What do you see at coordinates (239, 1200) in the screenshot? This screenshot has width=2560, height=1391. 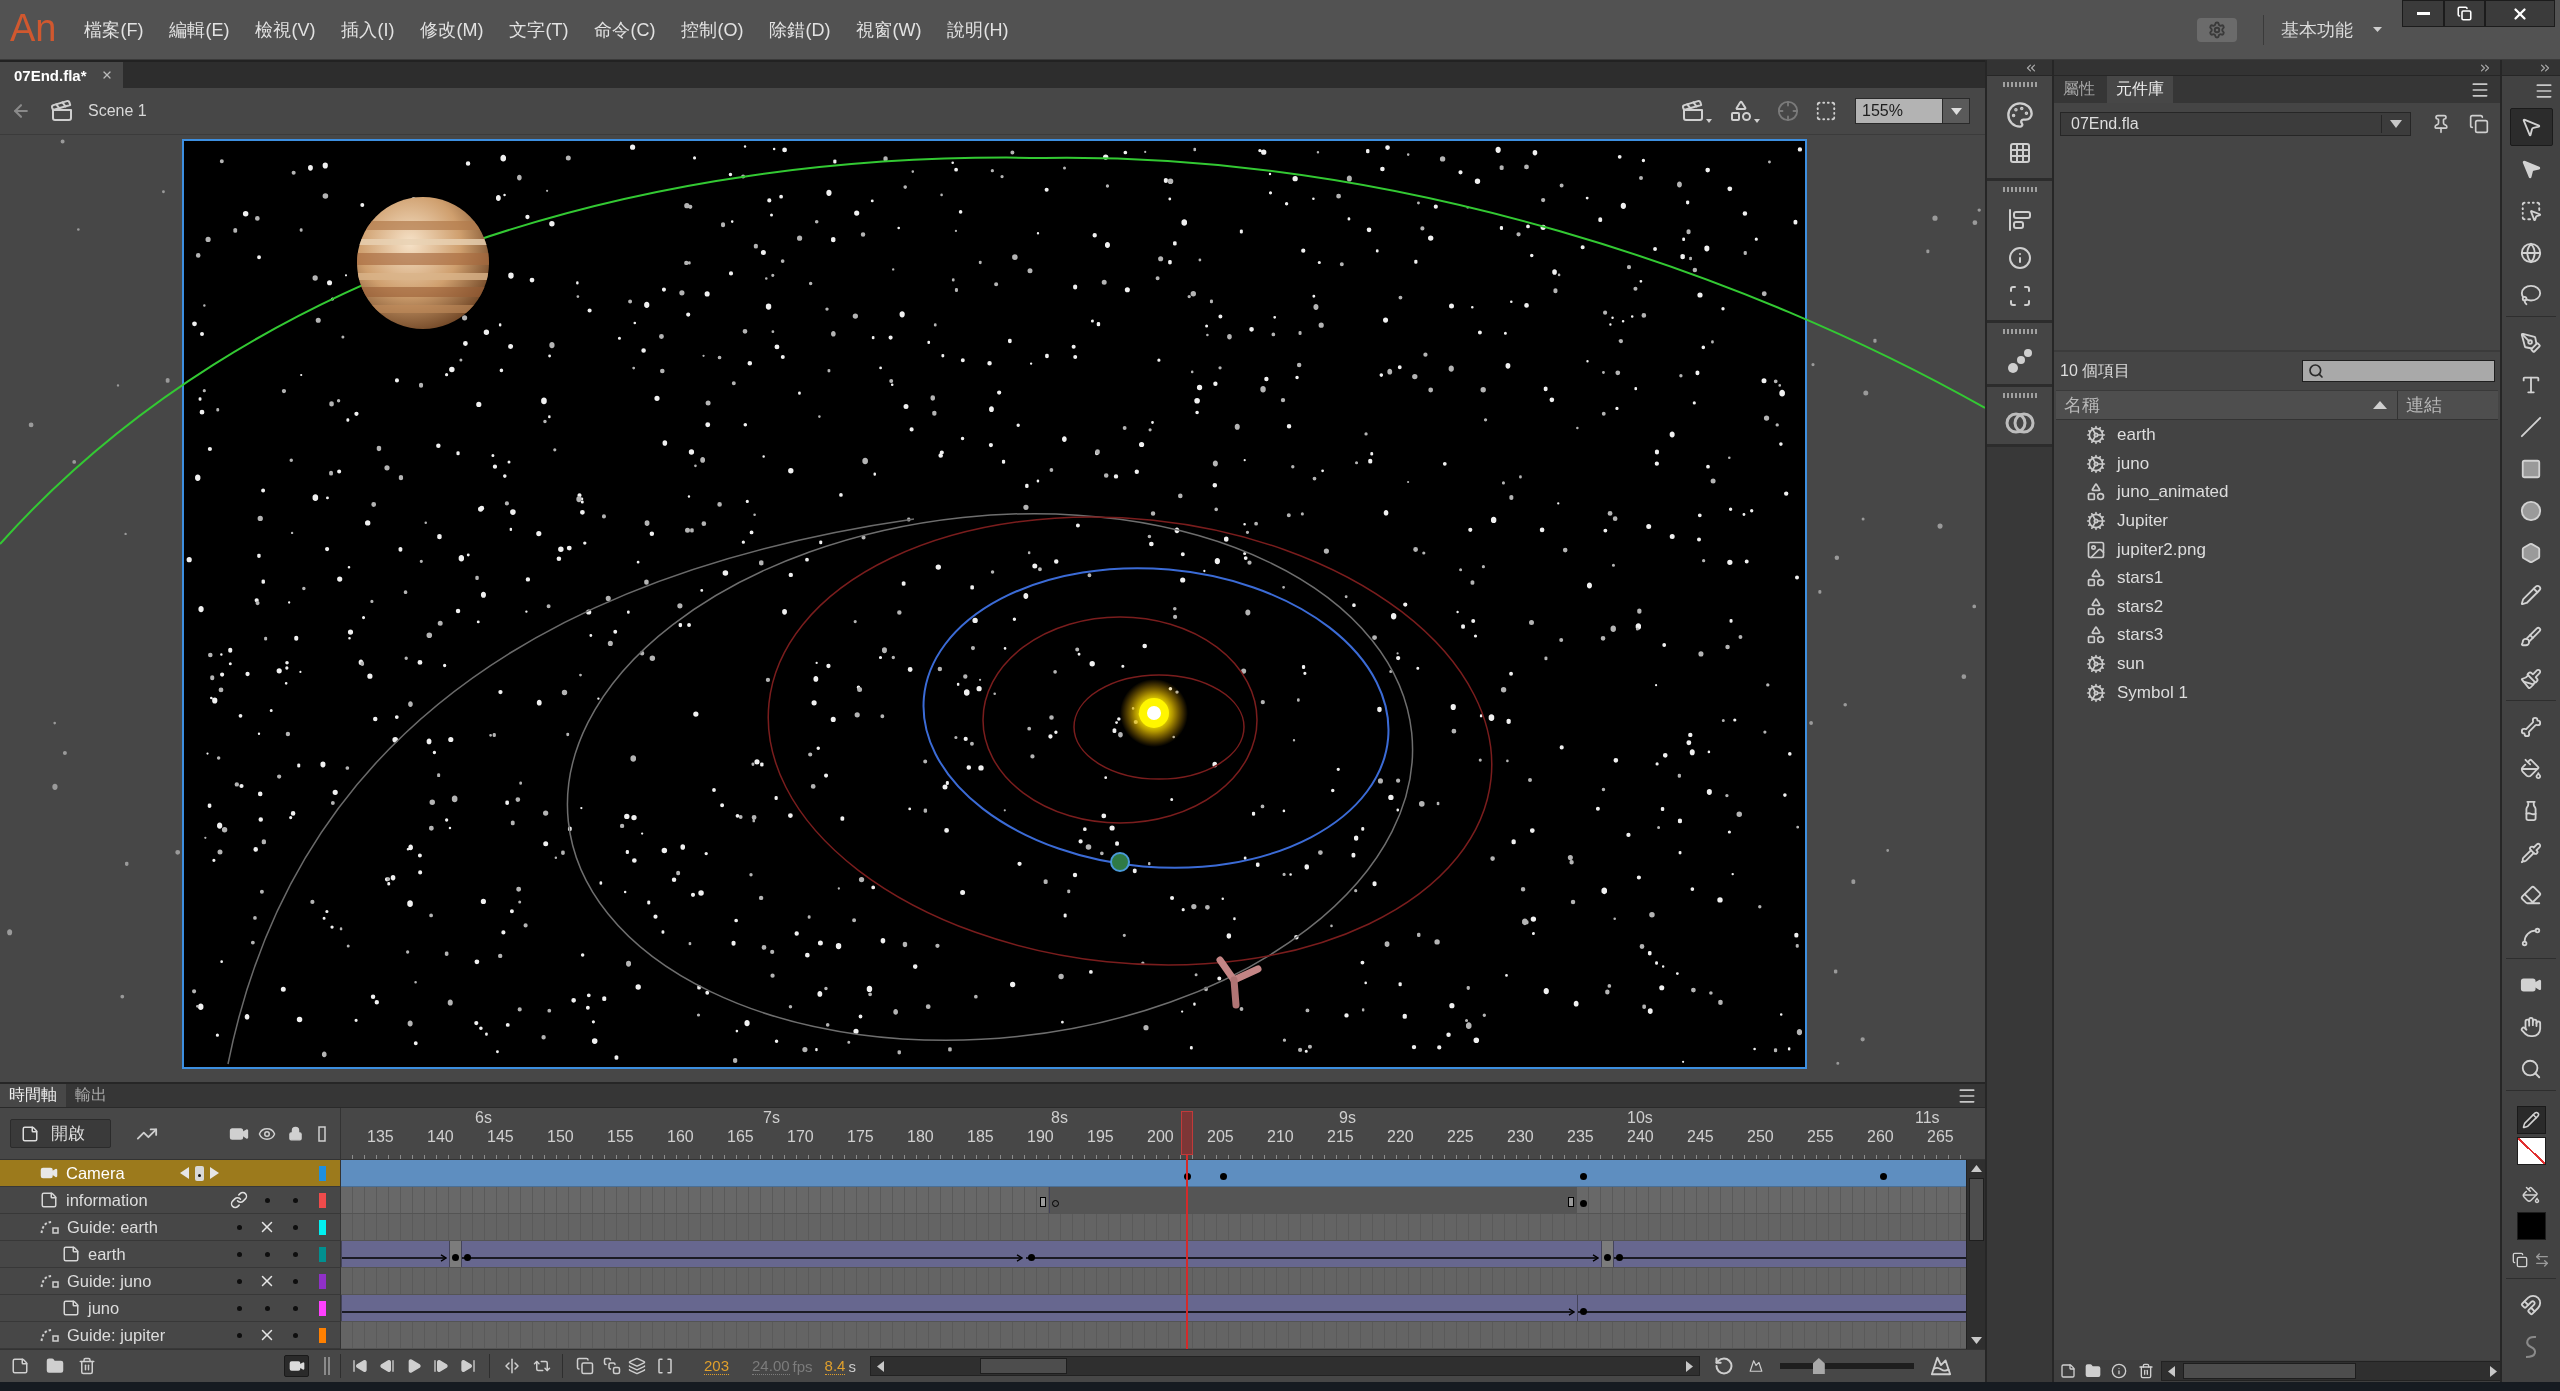 I see `link-icon` at bounding box center [239, 1200].